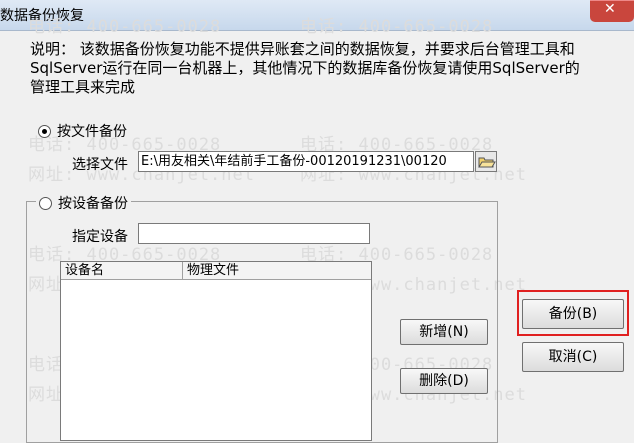 The image size is (634, 443). What do you see at coordinates (573, 357) in the screenshot?
I see `cancel-button: 取消(C)` at bounding box center [573, 357].